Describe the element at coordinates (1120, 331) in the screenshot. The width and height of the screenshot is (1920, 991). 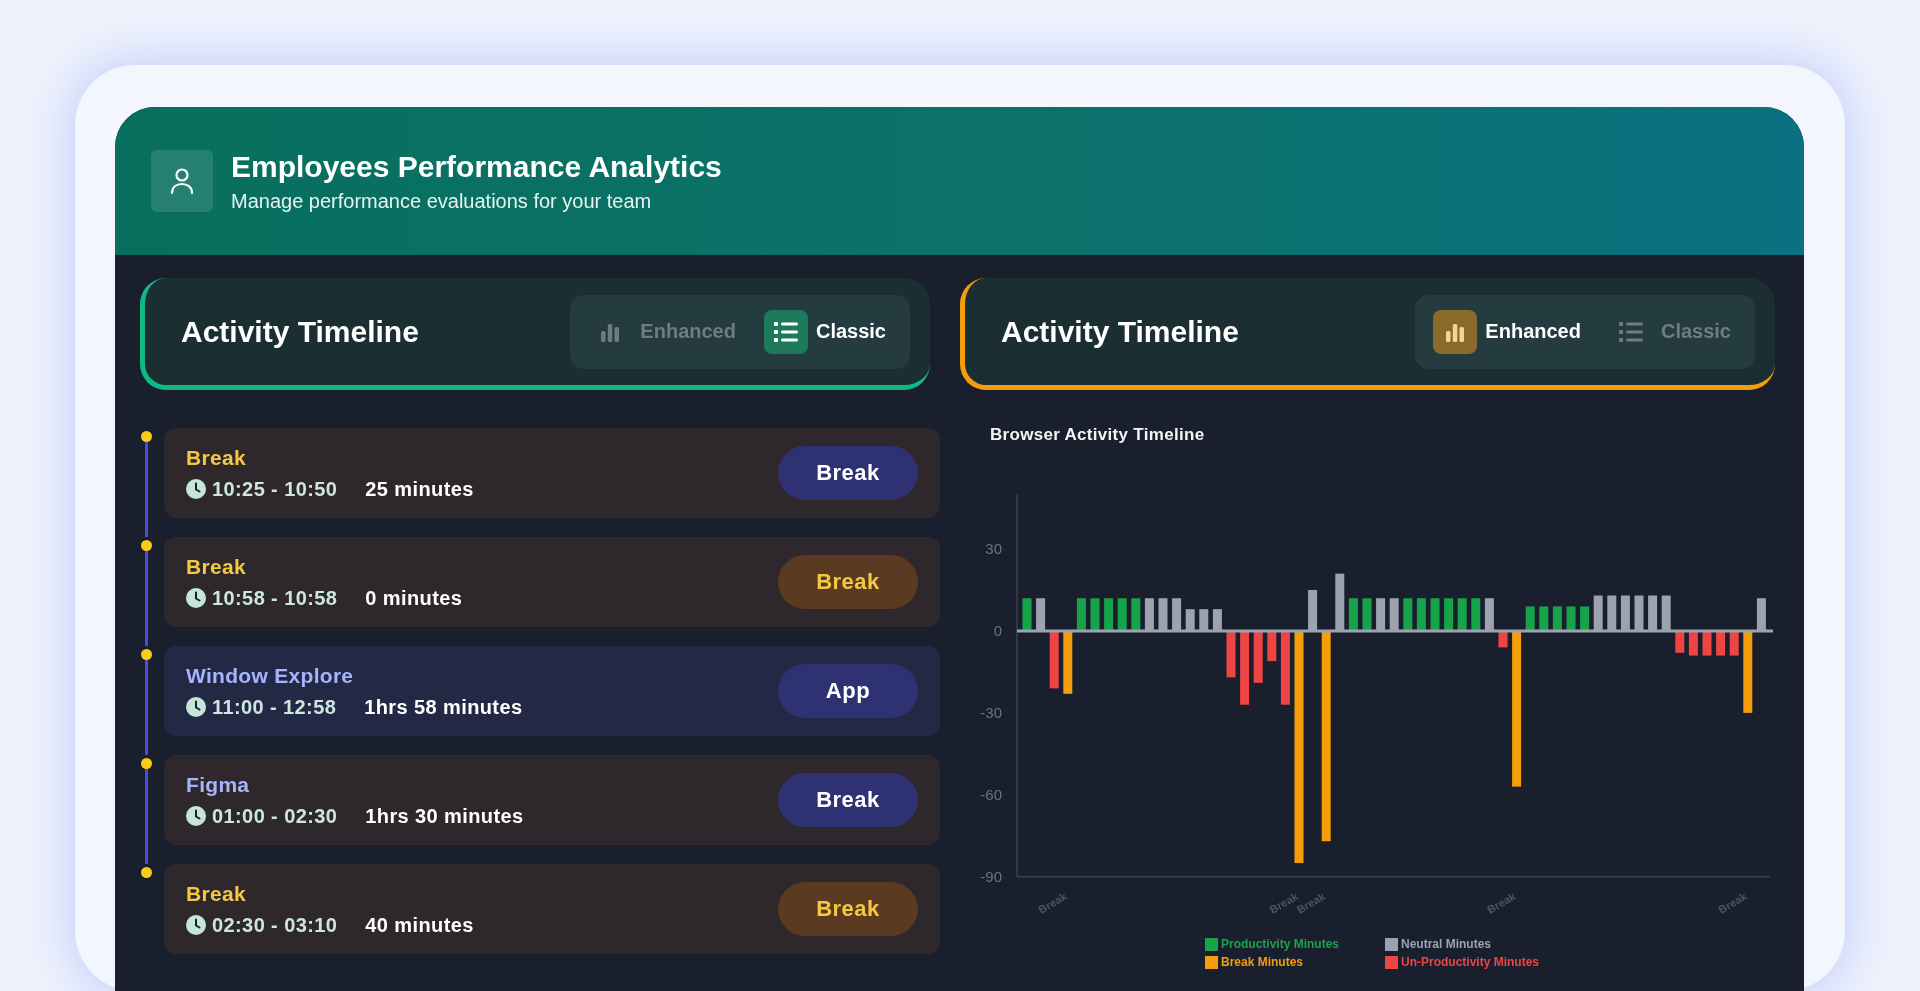
I see `panel-title: Activity Timeline` at that location.